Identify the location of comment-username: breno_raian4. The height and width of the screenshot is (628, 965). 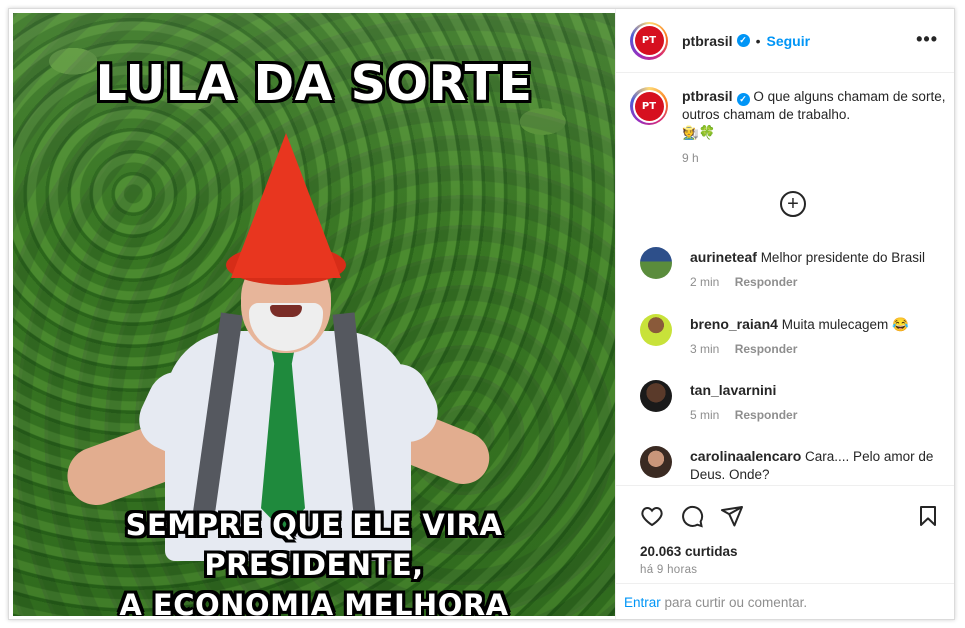
(734, 324).